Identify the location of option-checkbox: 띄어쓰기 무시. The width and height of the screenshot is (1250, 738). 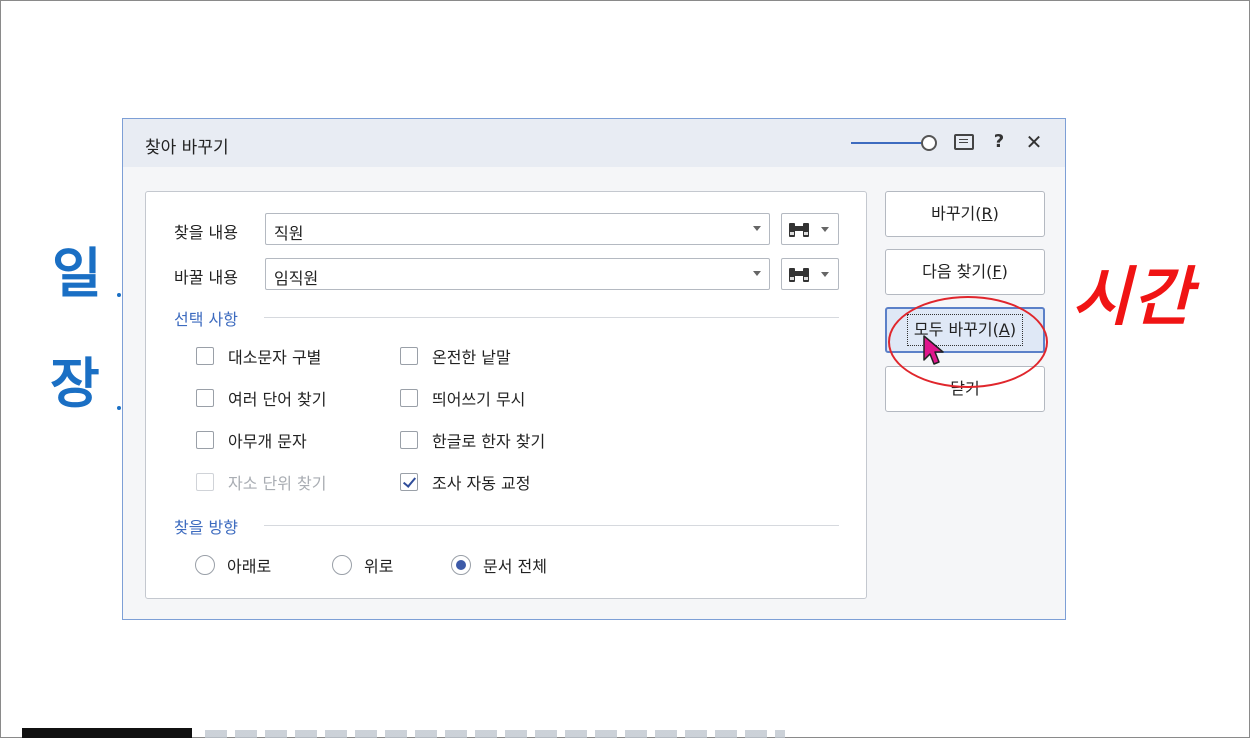
(462, 398).